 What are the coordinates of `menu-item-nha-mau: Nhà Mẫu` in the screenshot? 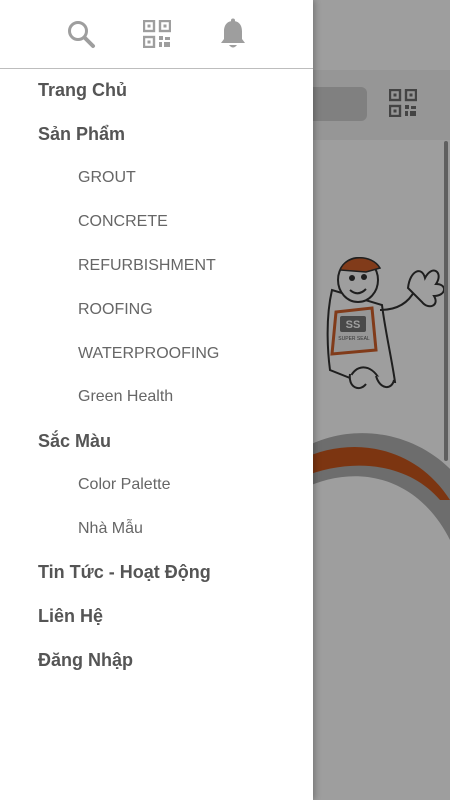 It's located at (156, 529).